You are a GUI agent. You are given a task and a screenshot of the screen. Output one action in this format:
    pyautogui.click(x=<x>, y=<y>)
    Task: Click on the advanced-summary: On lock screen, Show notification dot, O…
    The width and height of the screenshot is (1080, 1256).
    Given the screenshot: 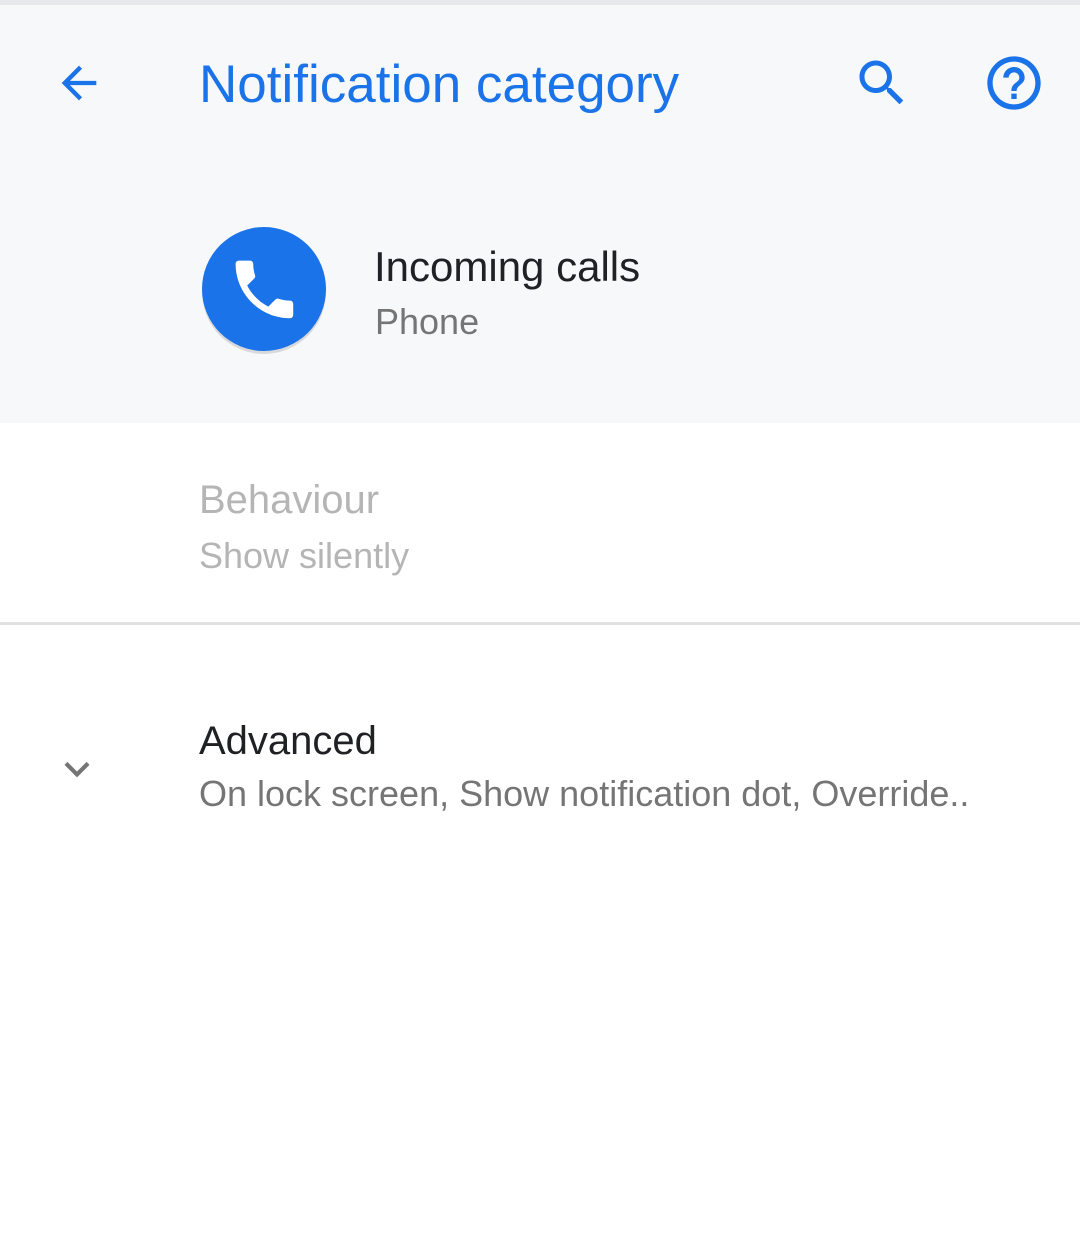 What is the action you would take?
    pyautogui.click(x=584, y=793)
    